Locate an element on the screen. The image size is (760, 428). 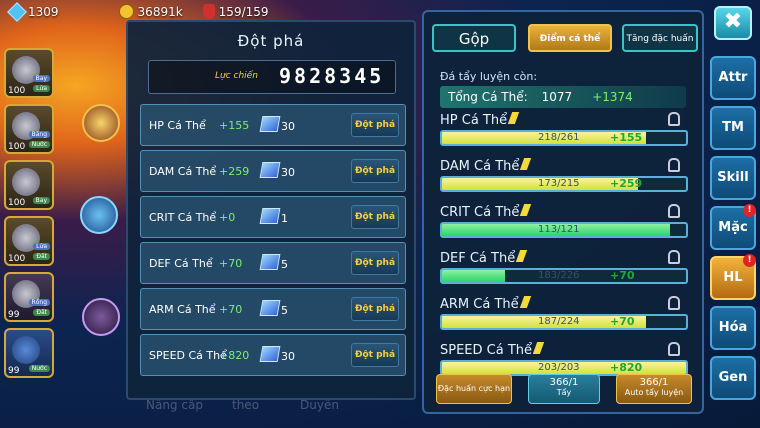
side-tab-hl: HL! is located at coordinates (733, 277).